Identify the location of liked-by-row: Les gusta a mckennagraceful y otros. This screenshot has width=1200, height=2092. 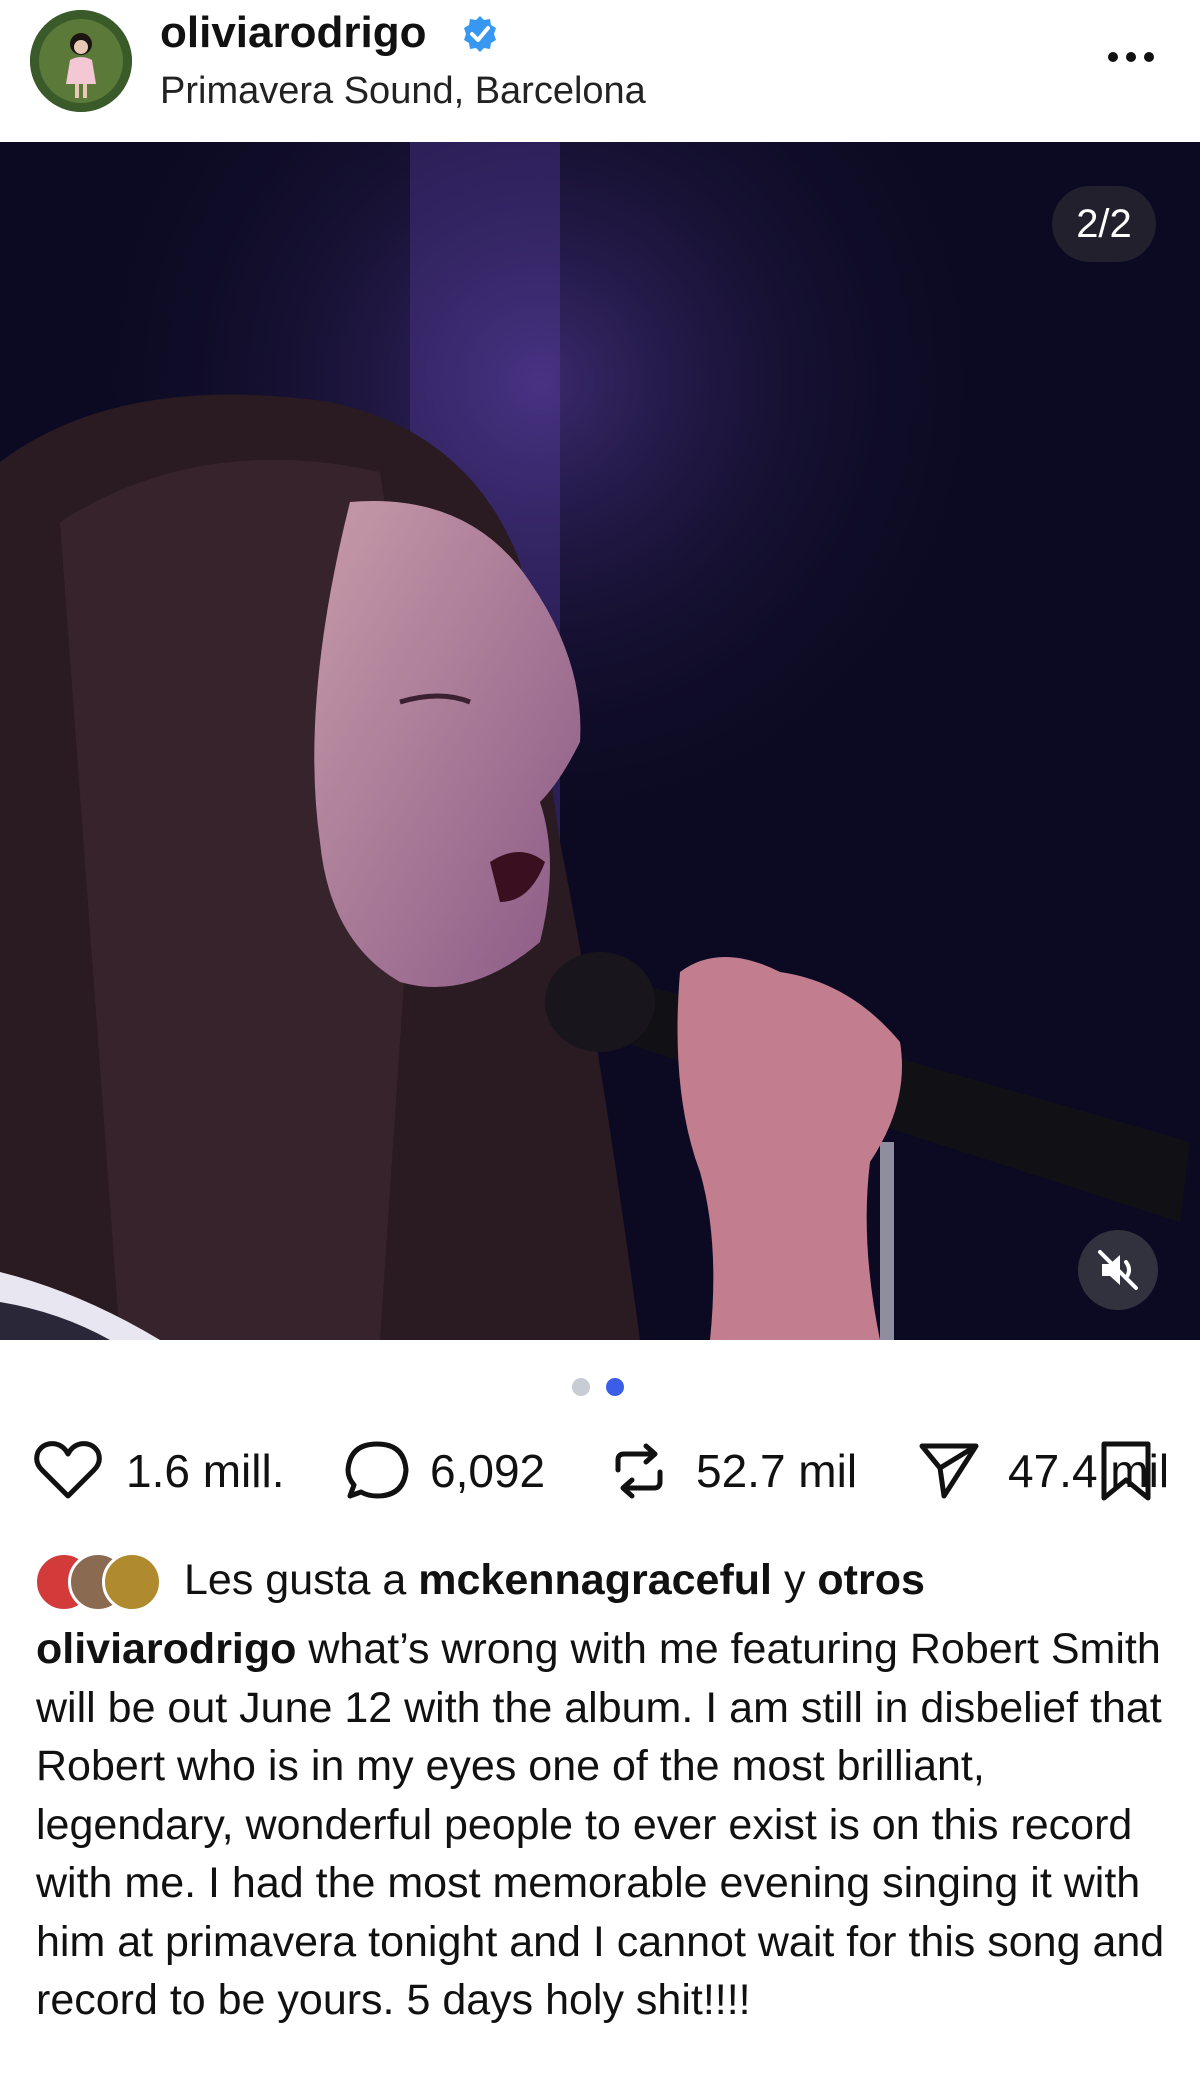
(604, 1581).